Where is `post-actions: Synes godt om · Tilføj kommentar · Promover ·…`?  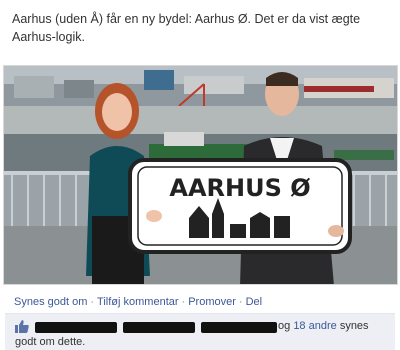
post-actions: Synes godt om · Tilføj kommentar · Promover ·… is located at coordinates (138, 302).